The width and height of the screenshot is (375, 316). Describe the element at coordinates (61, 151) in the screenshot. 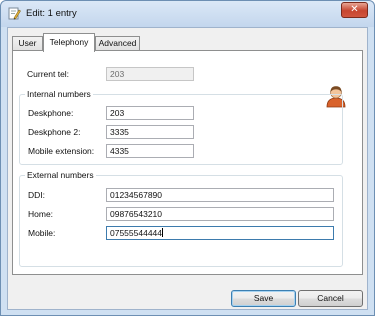

I see `mobile-extension-label: Mobile extension:` at that location.